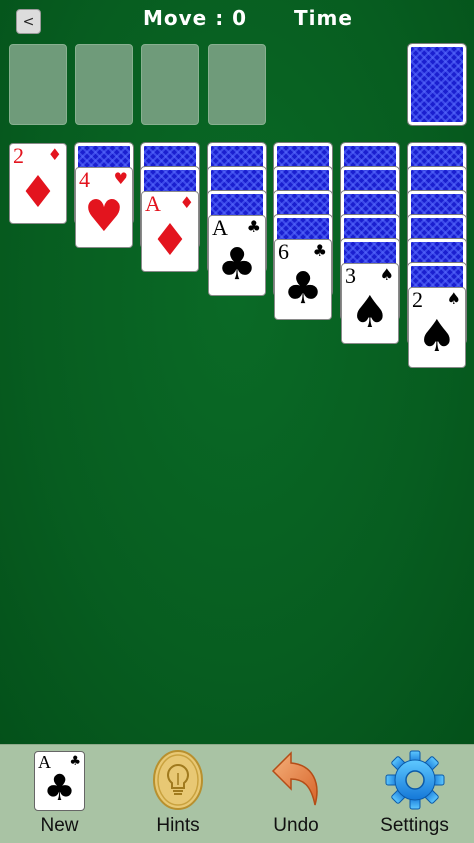  Describe the element at coordinates (75, 761) in the screenshot. I see `new-icon-suit: ♣` at that location.